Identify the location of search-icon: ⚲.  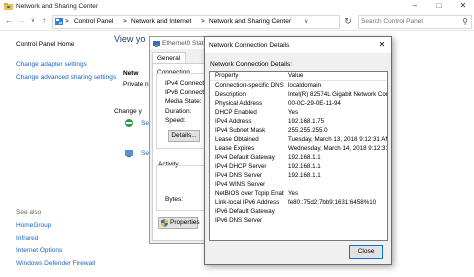
(465, 21).